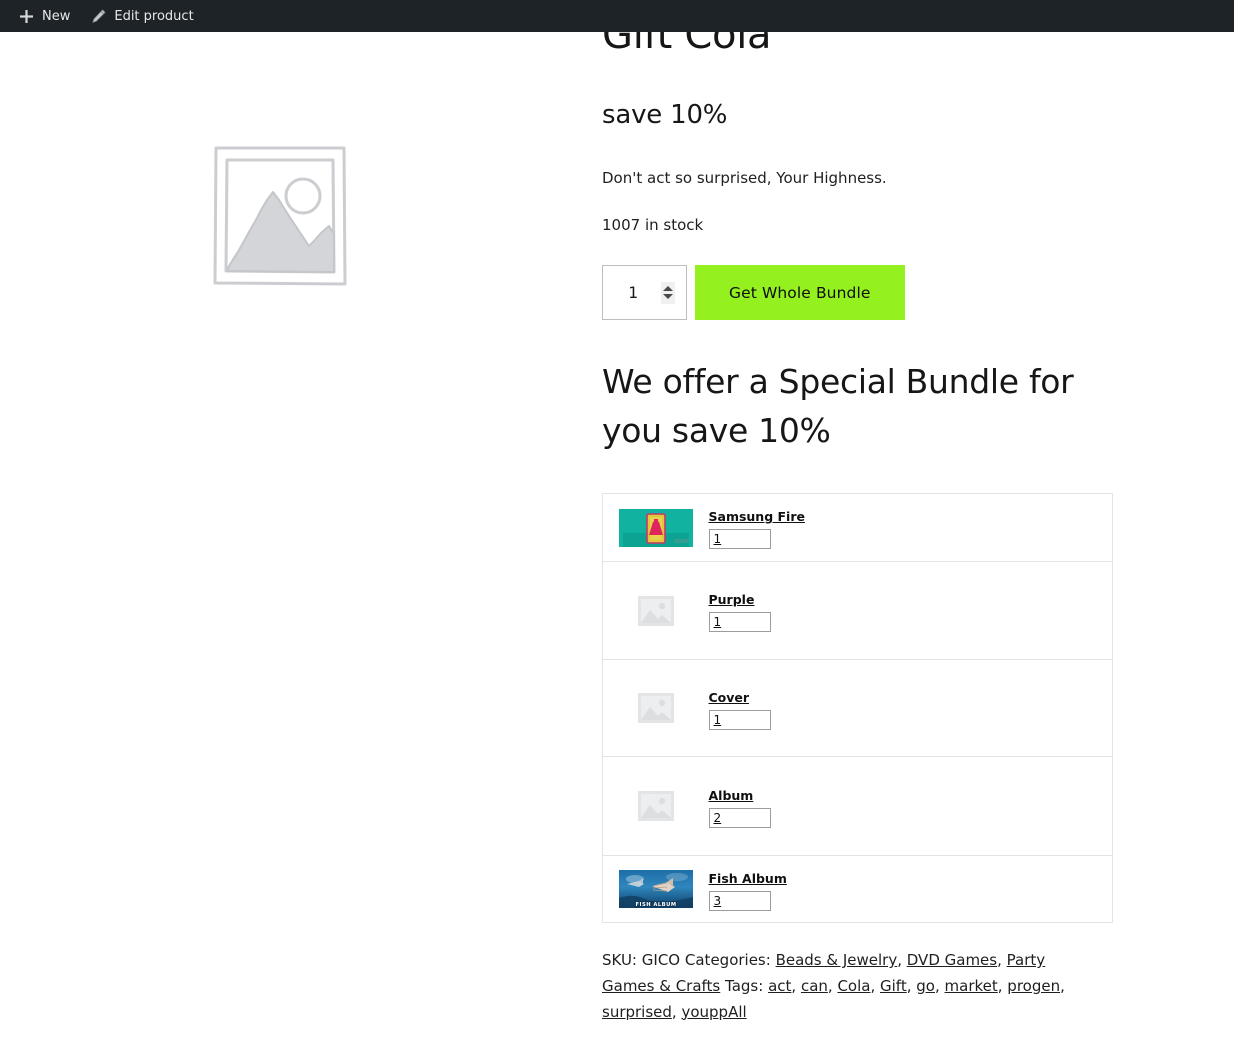  What do you see at coordinates (837, 960) in the screenshot?
I see `category-link: Beads & Jewelry` at bounding box center [837, 960].